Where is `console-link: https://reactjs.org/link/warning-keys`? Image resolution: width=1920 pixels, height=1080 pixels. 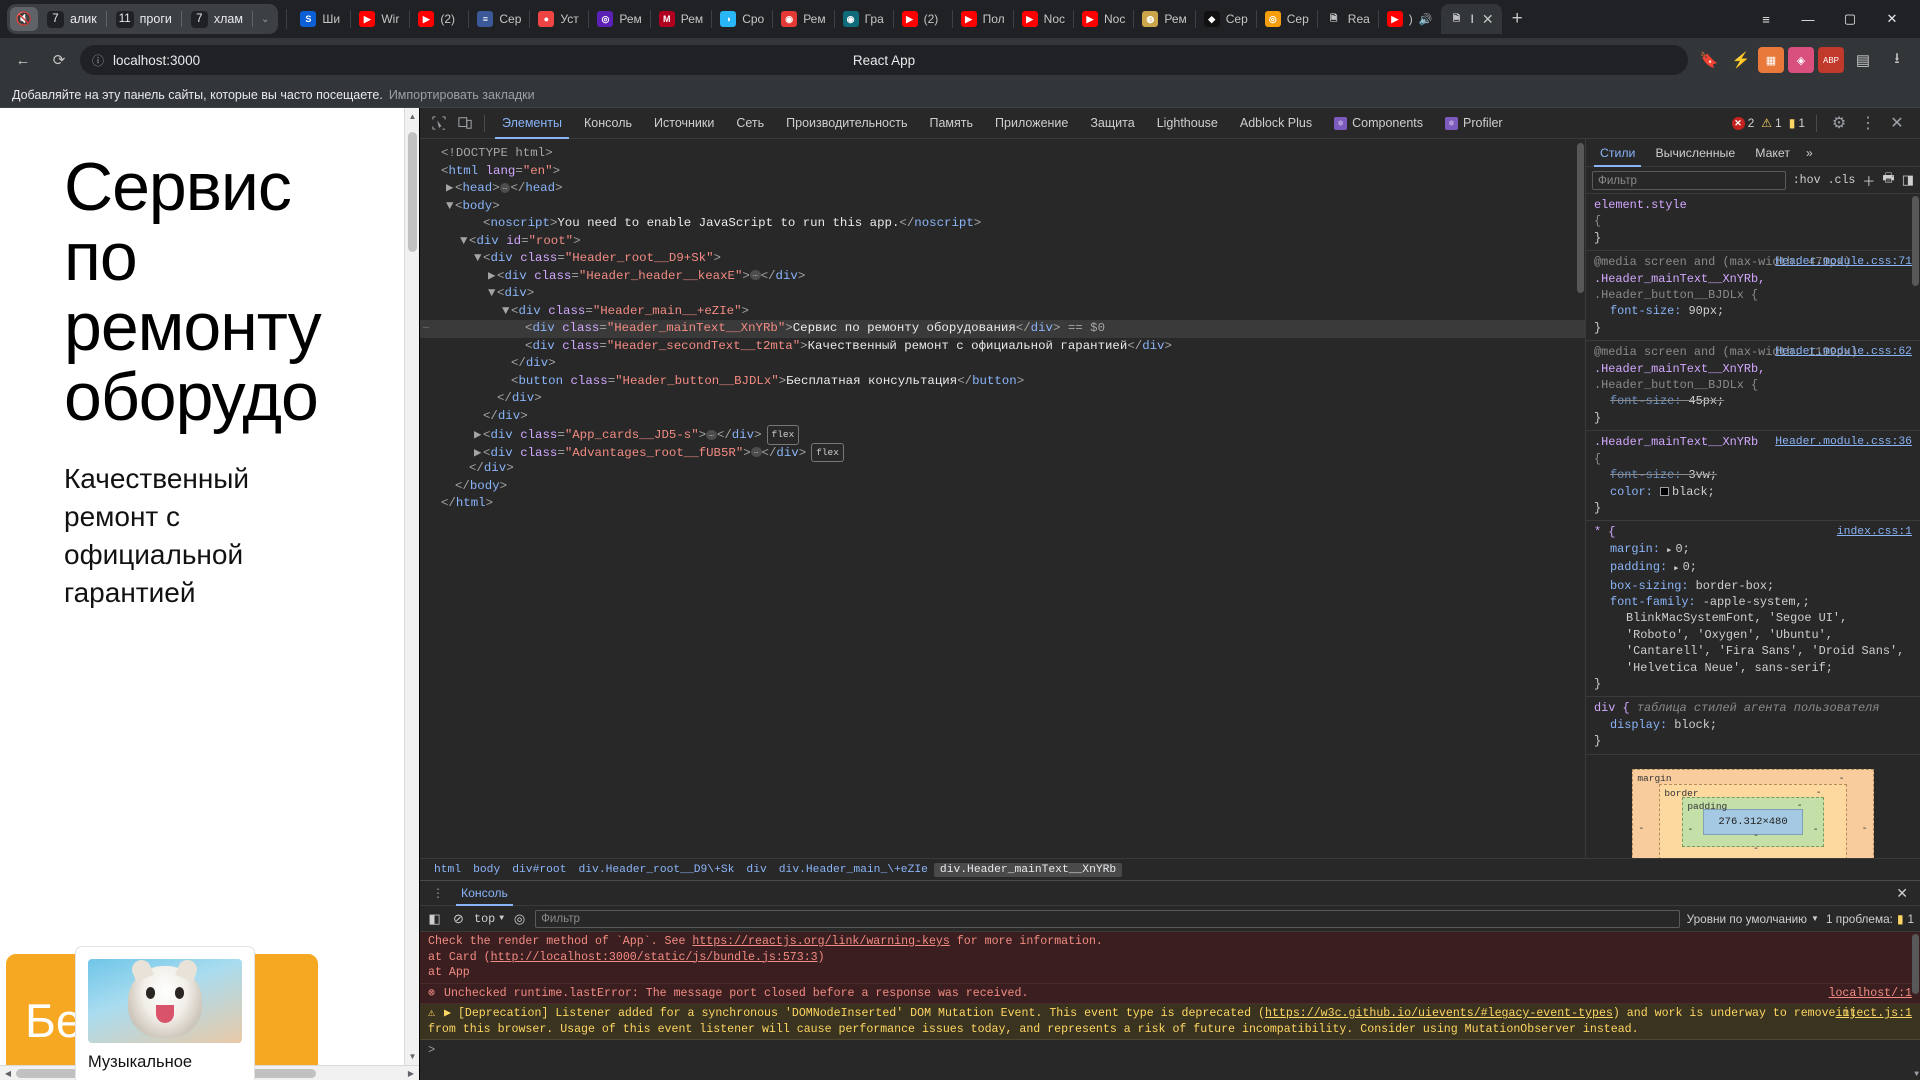
console-link: https://reactjs.org/link/warning-keys is located at coordinates (820, 941).